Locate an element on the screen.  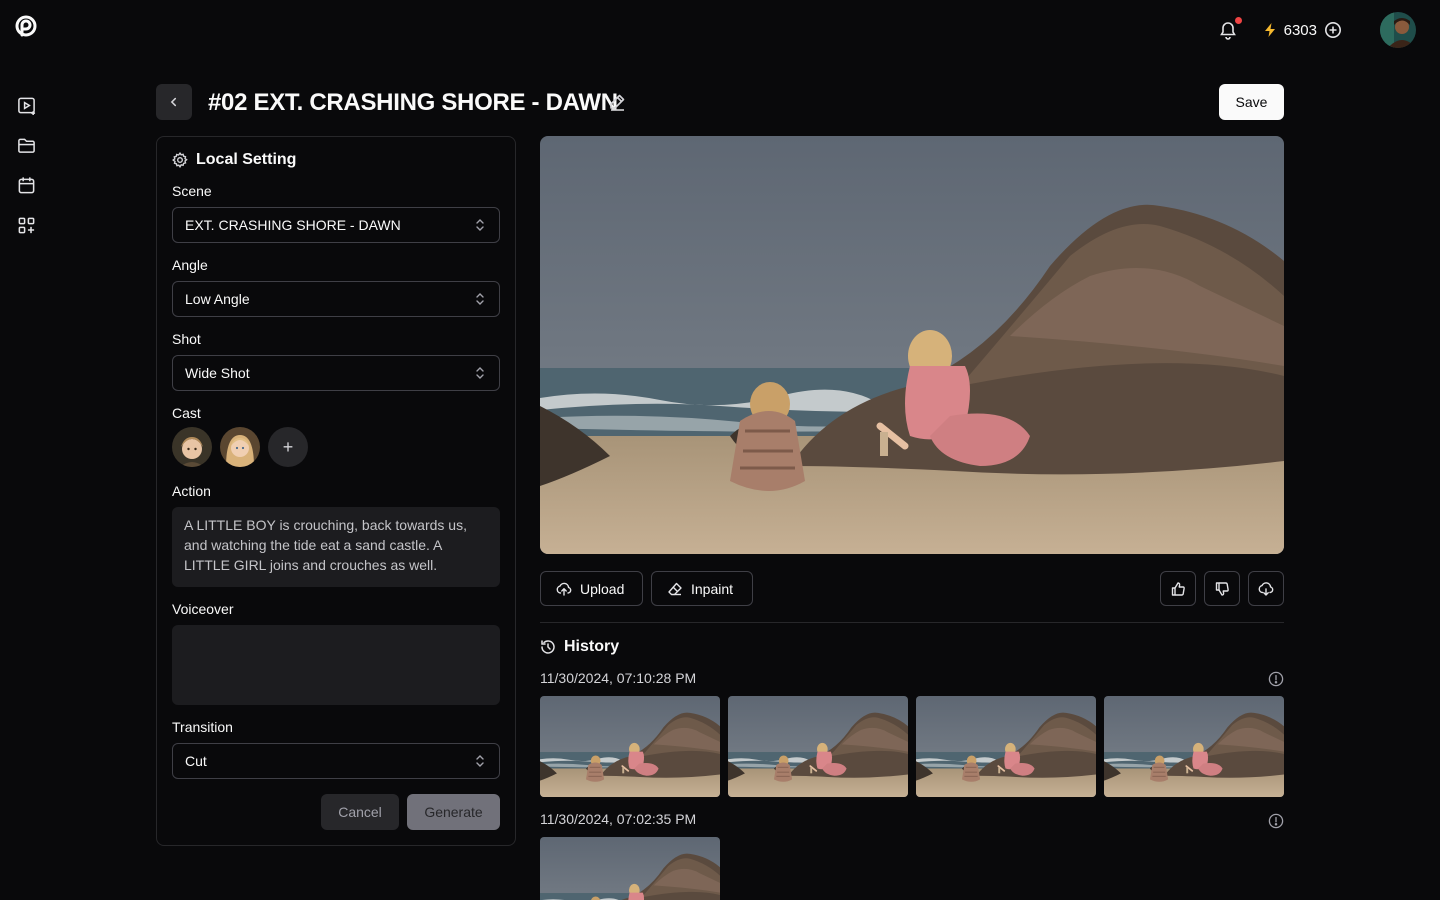
section-divider is located at coordinates (912, 622).